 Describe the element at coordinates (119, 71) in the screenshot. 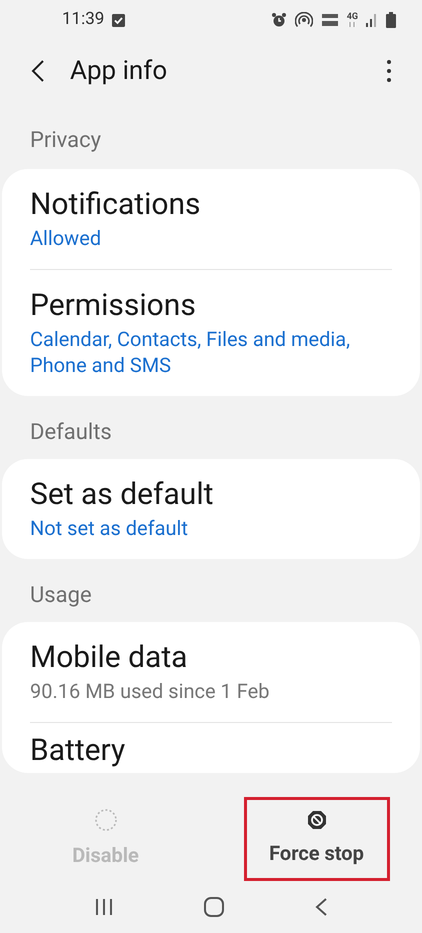

I see `page-title: App info` at that location.